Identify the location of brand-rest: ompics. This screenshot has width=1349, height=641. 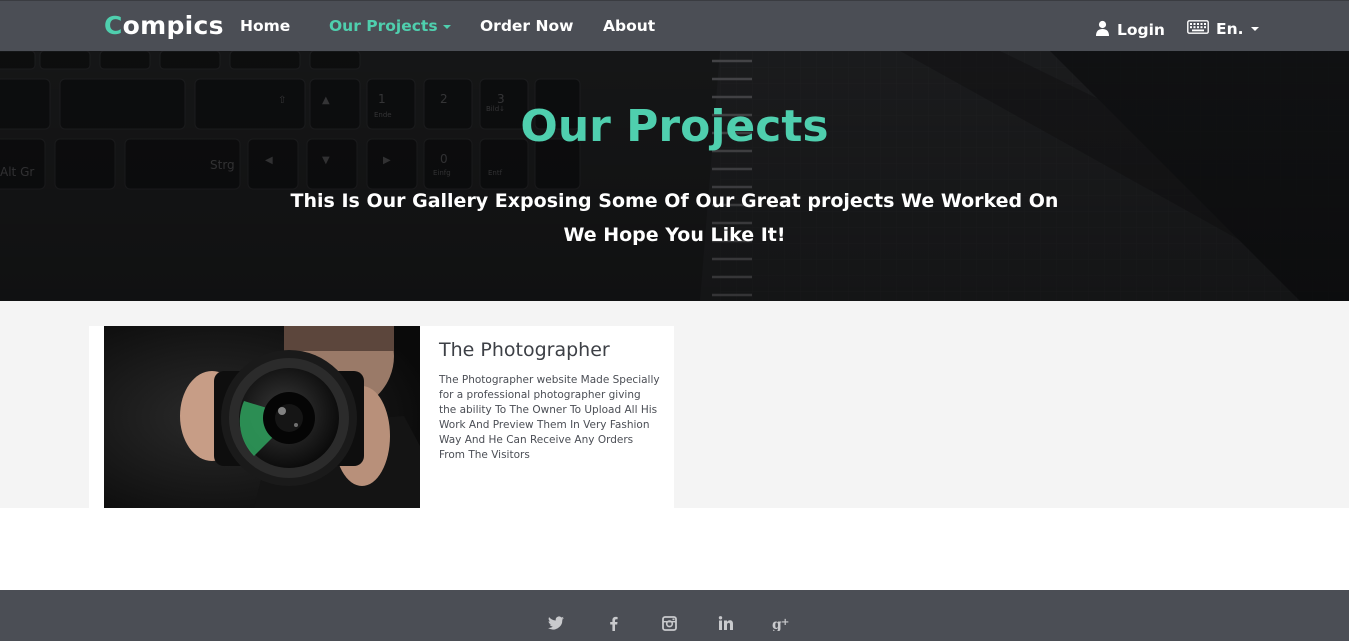
(173, 25).